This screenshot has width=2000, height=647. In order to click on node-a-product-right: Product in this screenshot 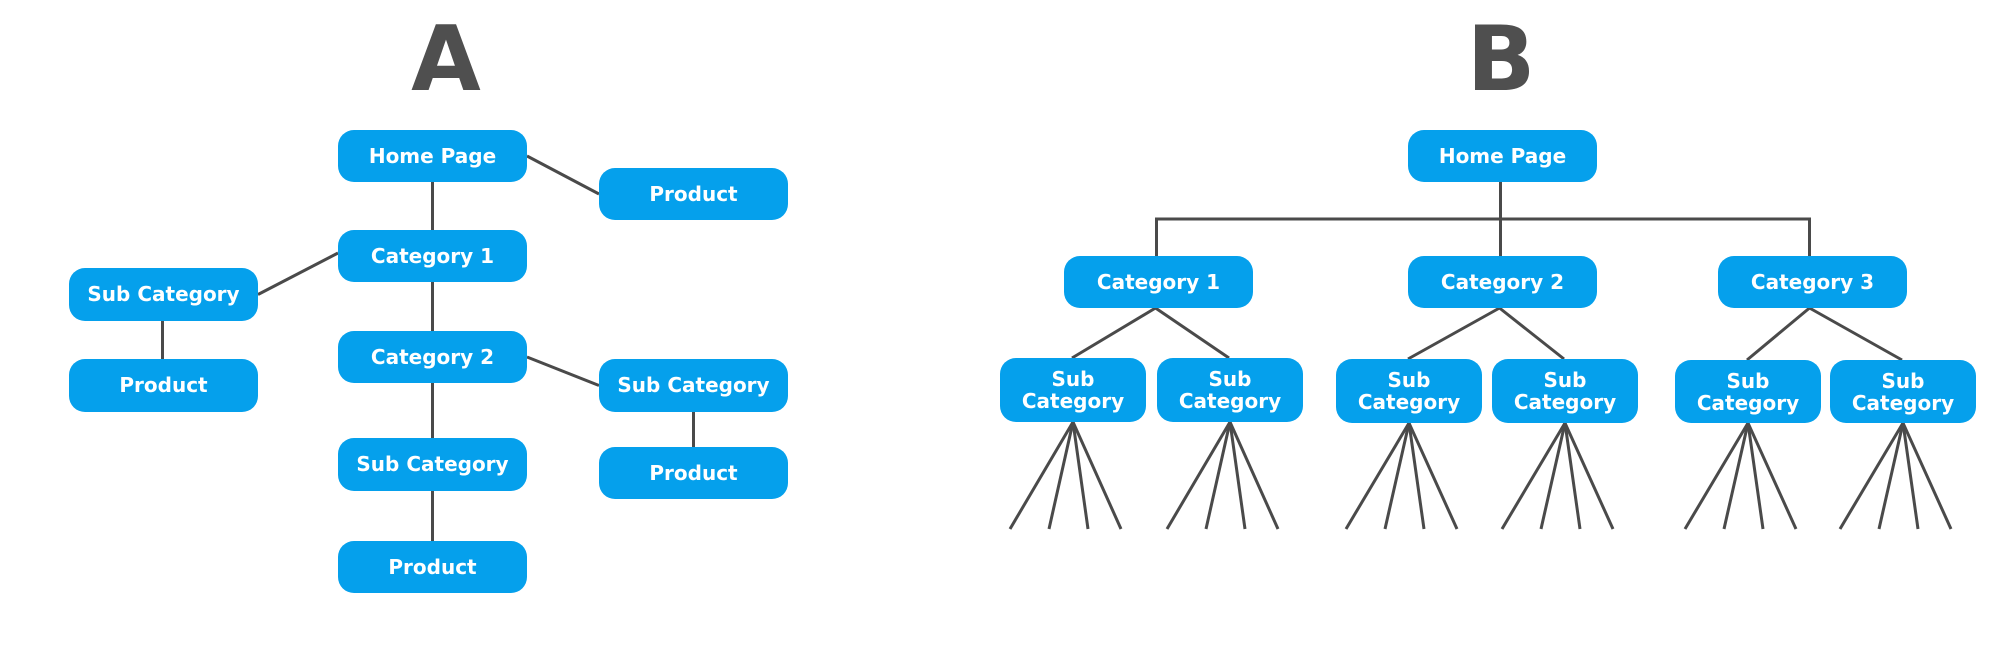, I will do `click(693, 473)`.